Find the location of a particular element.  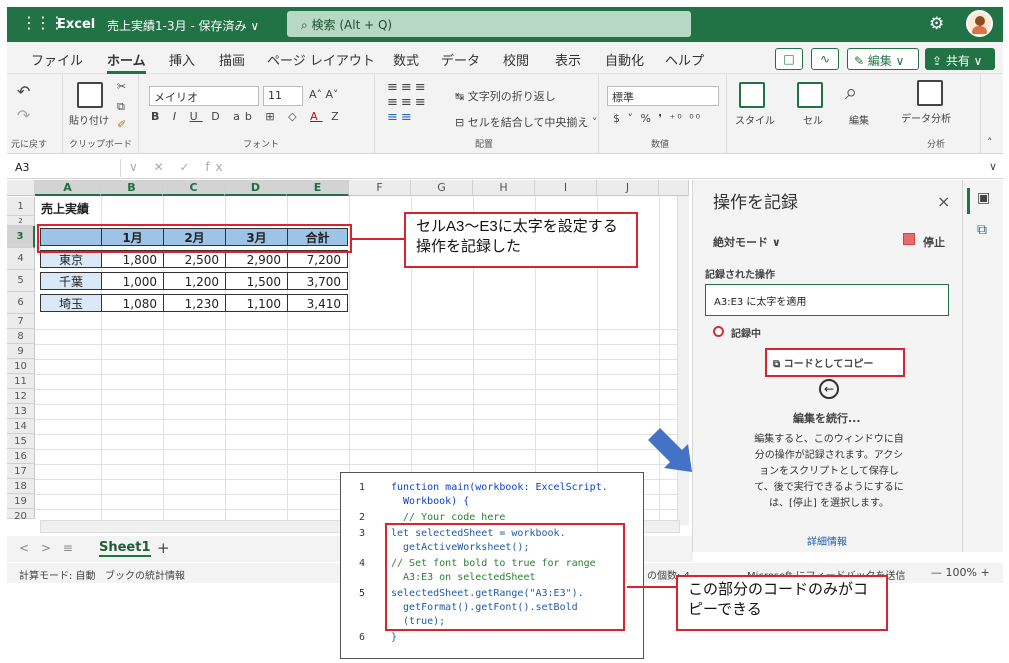

column-header: D is located at coordinates (256, 188).